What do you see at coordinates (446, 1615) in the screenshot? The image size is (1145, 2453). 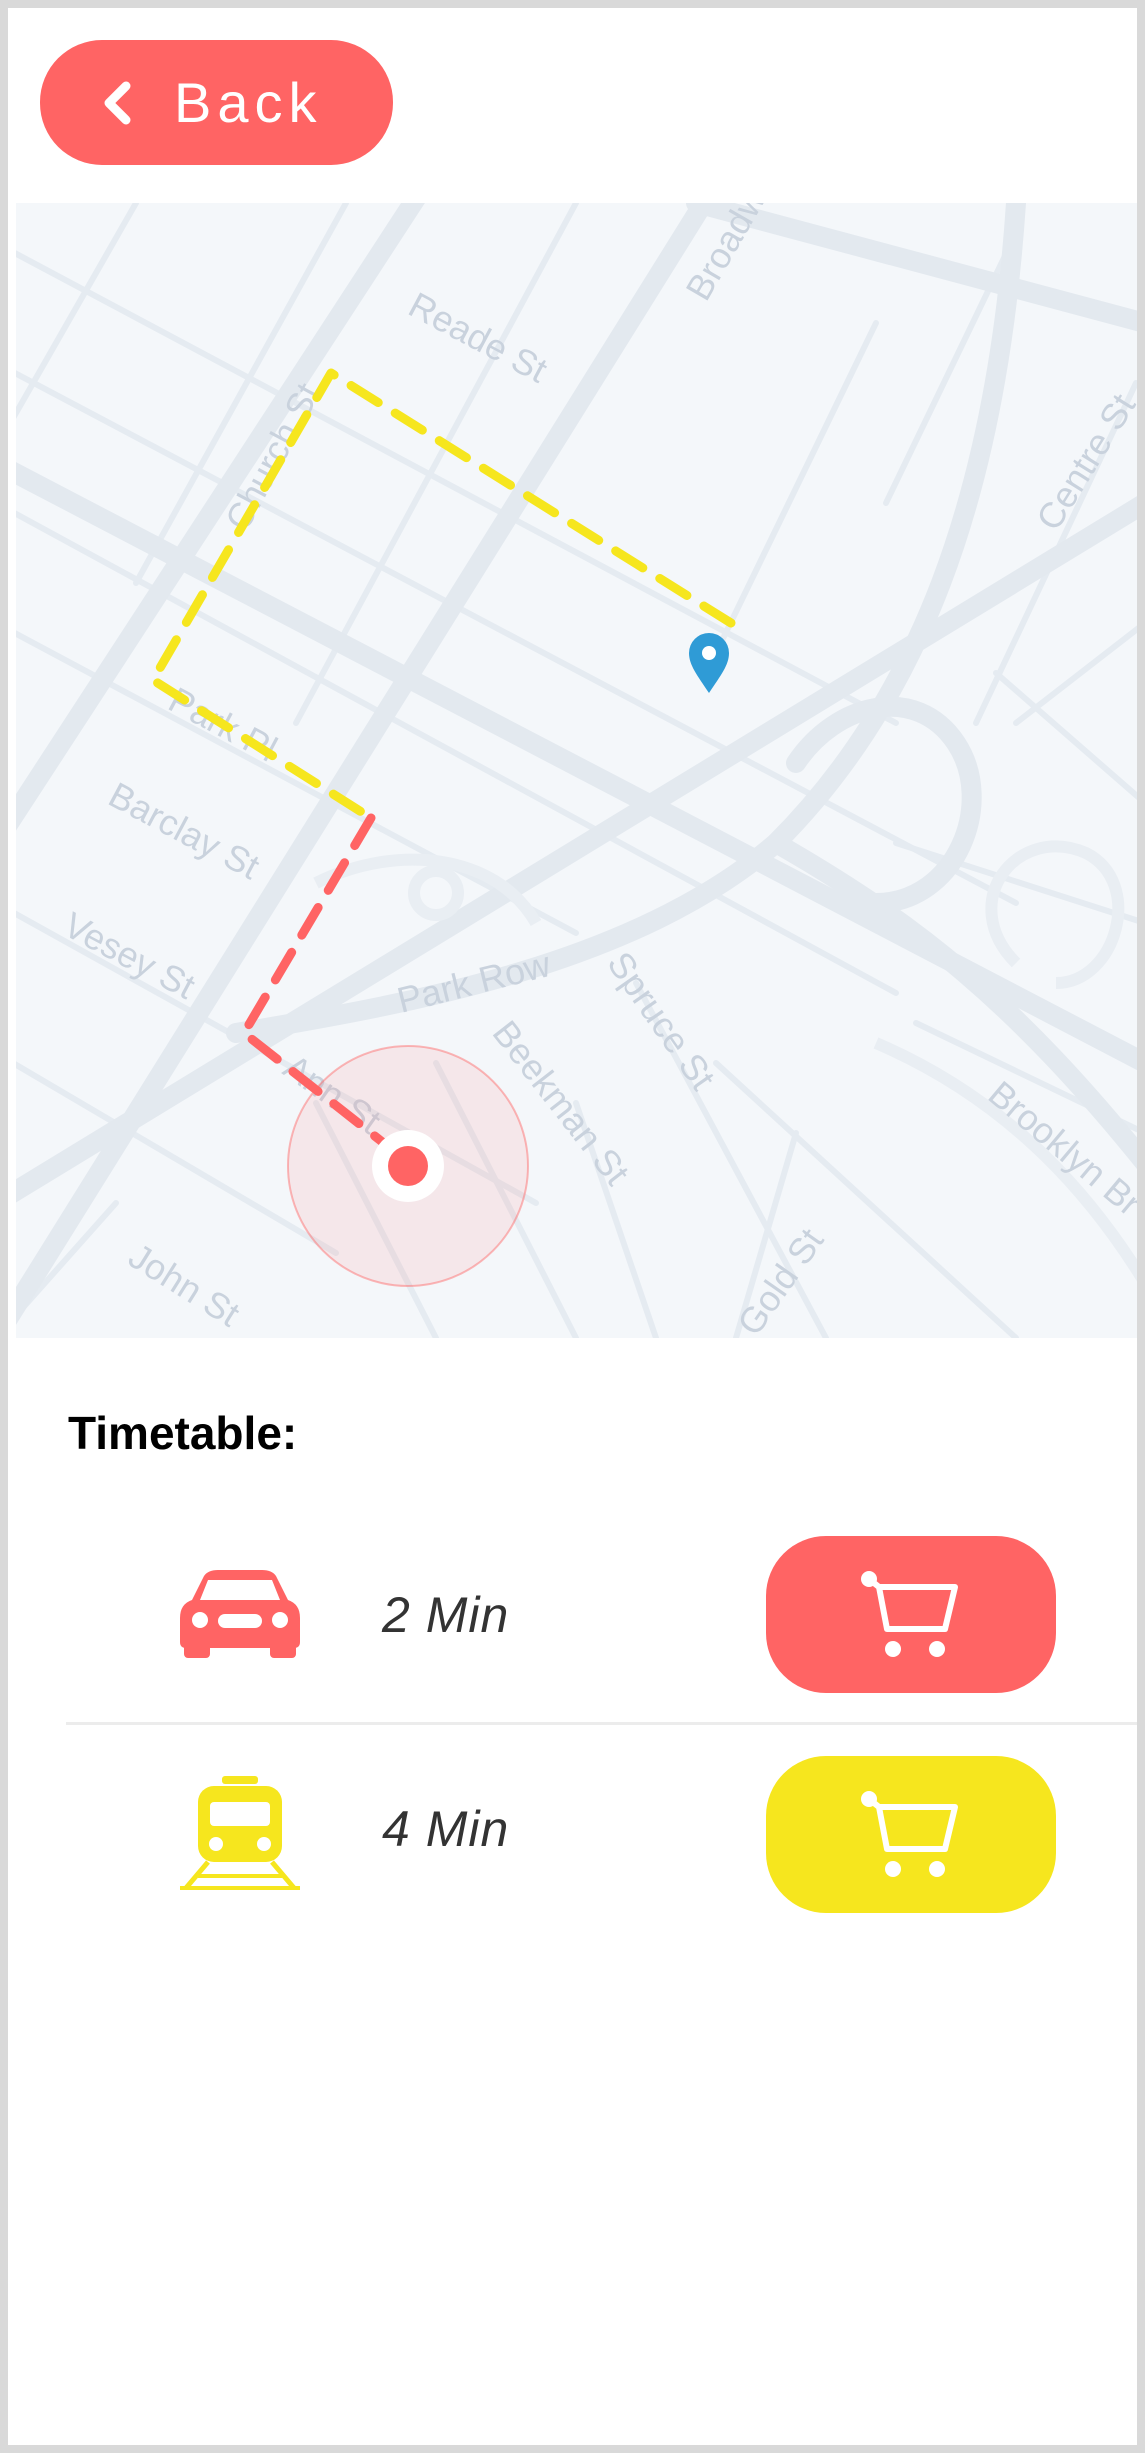 I see `arrival-time: 2 Min` at bounding box center [446, 1615].